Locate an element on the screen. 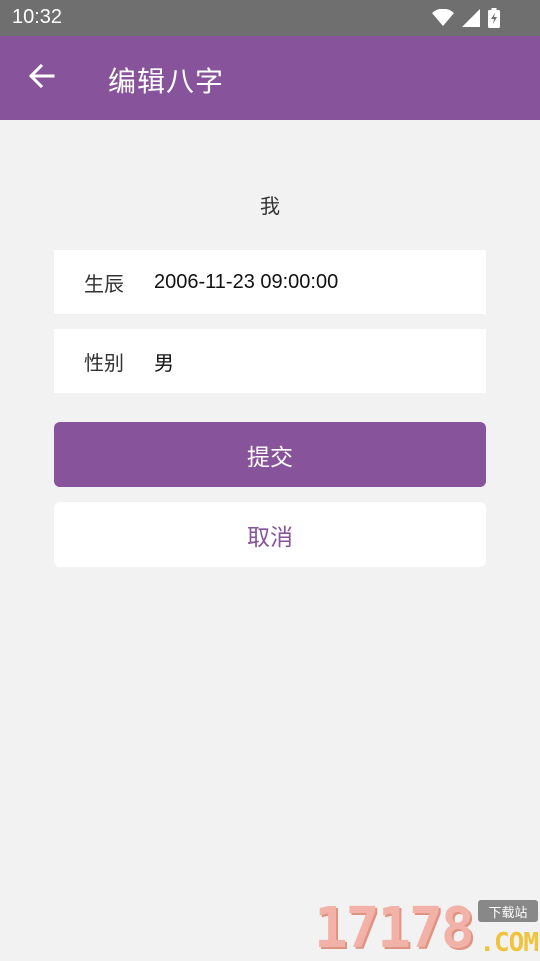  birth-time-label: 生辰 is located at coordinates (104, 282).